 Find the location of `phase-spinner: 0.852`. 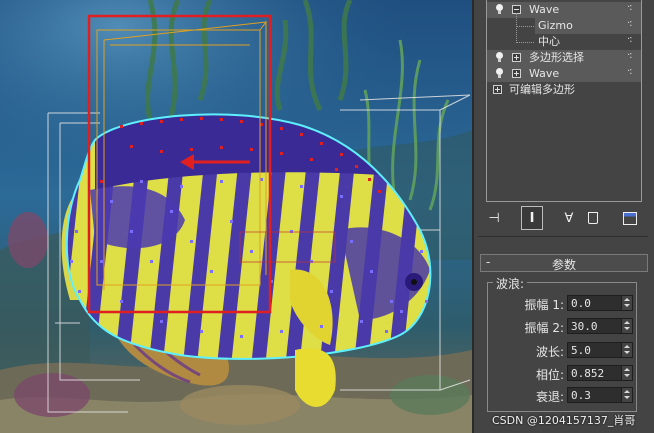

phase-spinner: 0.852 is located at coordinates (600, 373).